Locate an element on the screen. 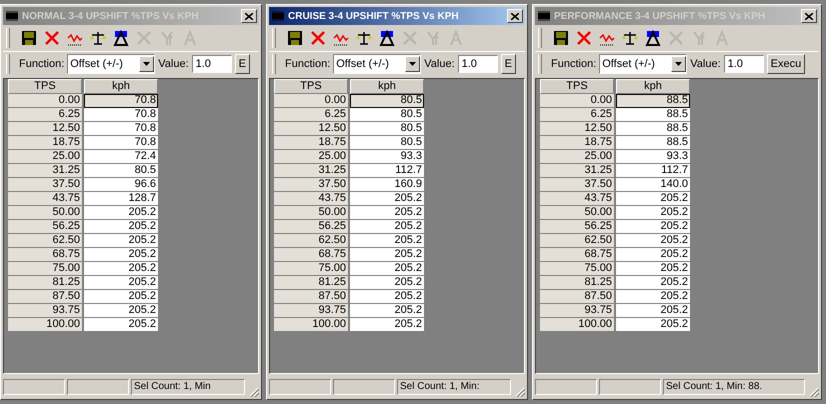 Image resolution: width=826 pixels, height=404 pixels. row-header: 37.50 is located at coordinates (45, 185).